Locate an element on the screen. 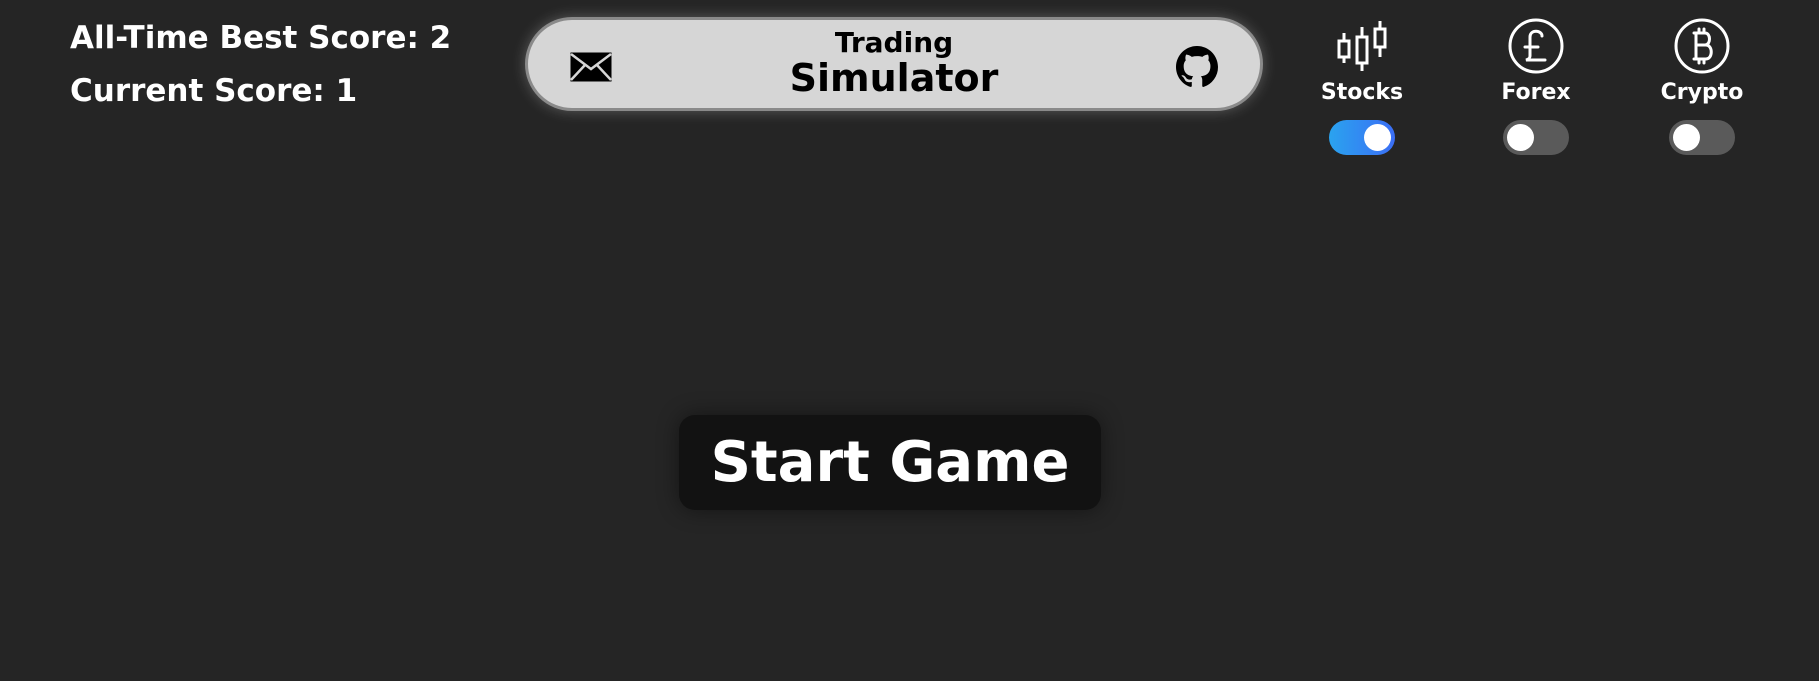 This screenshot has height=681, width=1819. pound-icon is located at coordinates (1536, 46).